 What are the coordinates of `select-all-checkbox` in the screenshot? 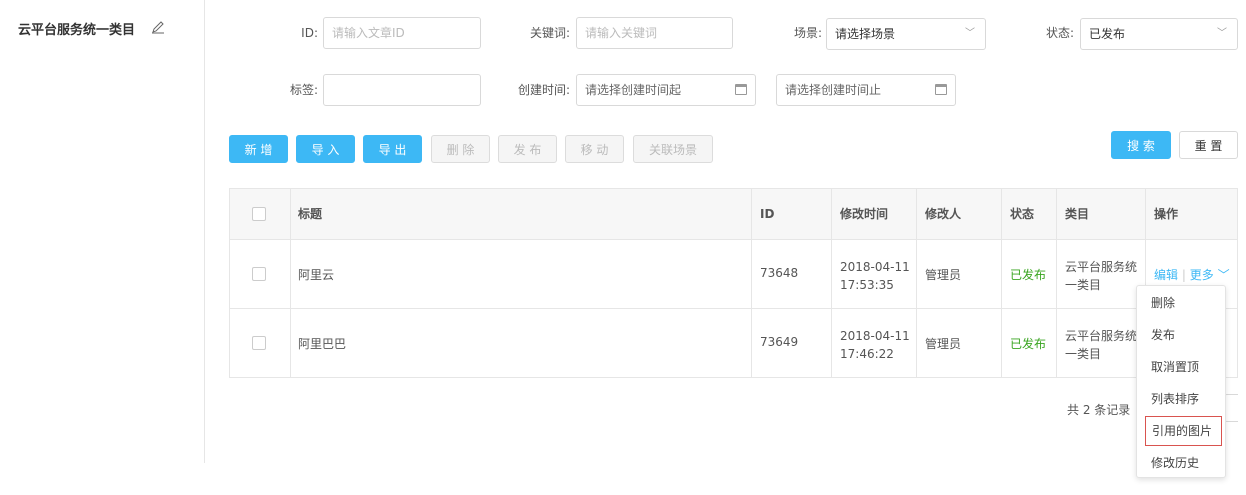 It's located at (259, 214).